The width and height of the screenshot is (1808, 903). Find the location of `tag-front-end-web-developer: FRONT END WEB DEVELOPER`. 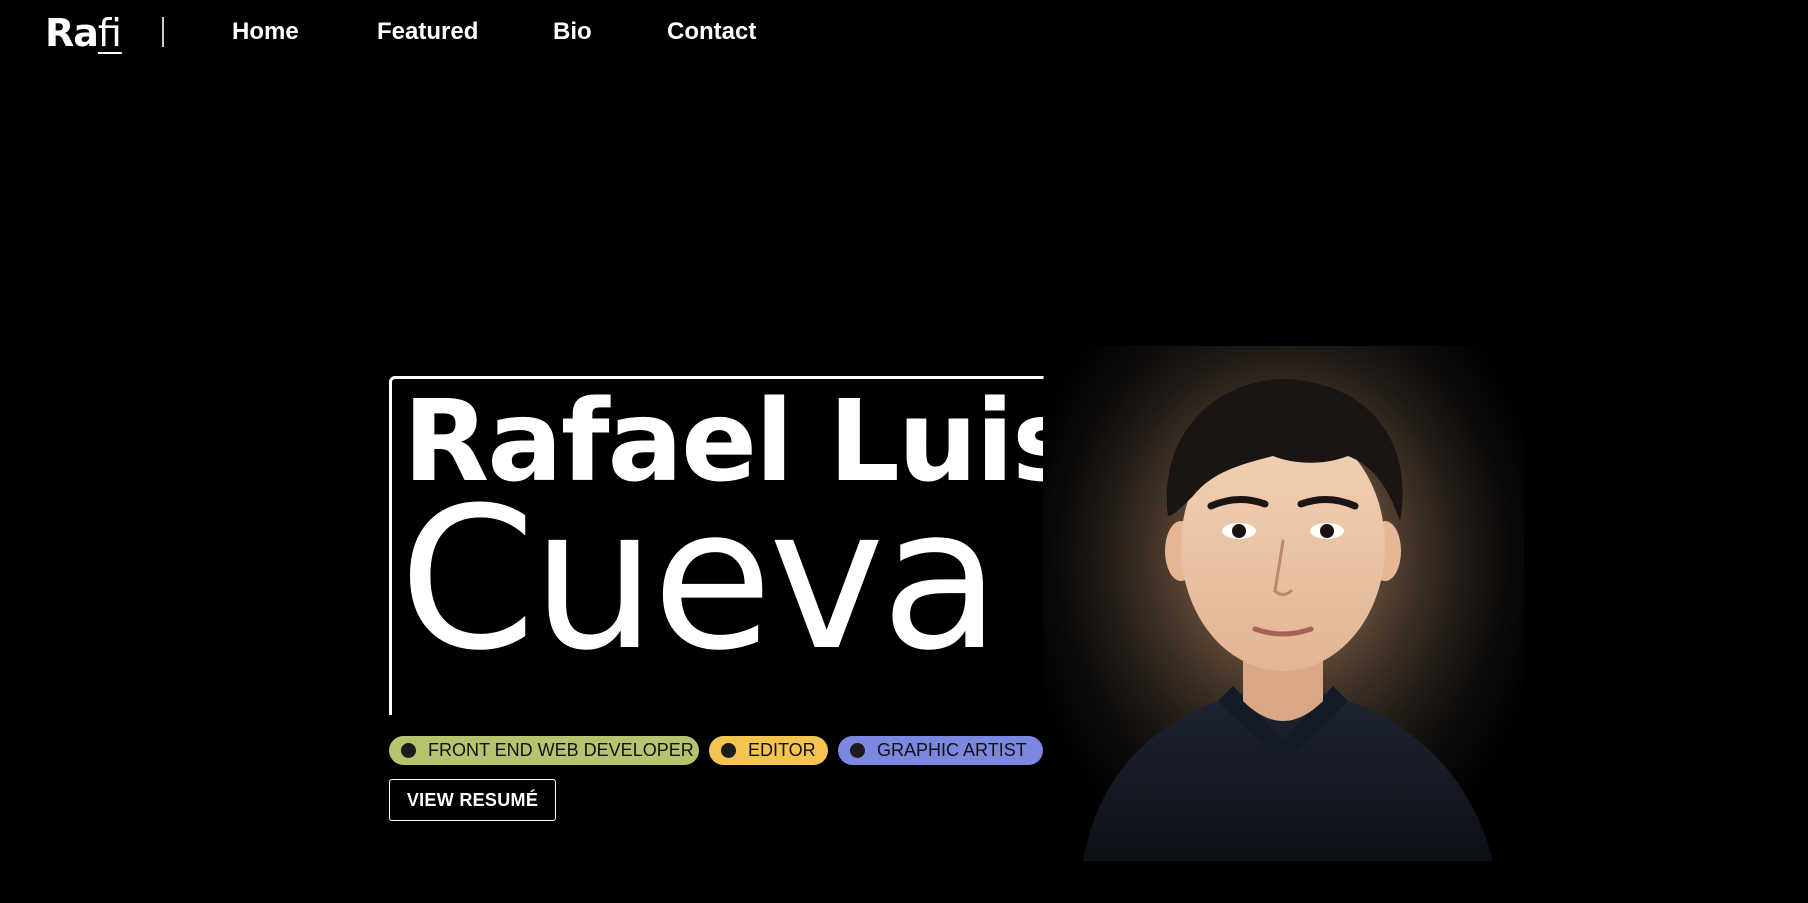

tag-front-end-web-developer: FRONT END WEB DEVELOPER is located at coordinates (544, 750).